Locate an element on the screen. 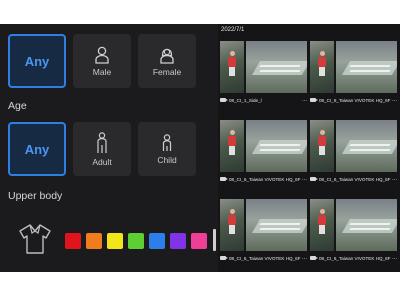 This screenshot has width=400, height=300. male-person-icon is located at coordinates (102, 55).